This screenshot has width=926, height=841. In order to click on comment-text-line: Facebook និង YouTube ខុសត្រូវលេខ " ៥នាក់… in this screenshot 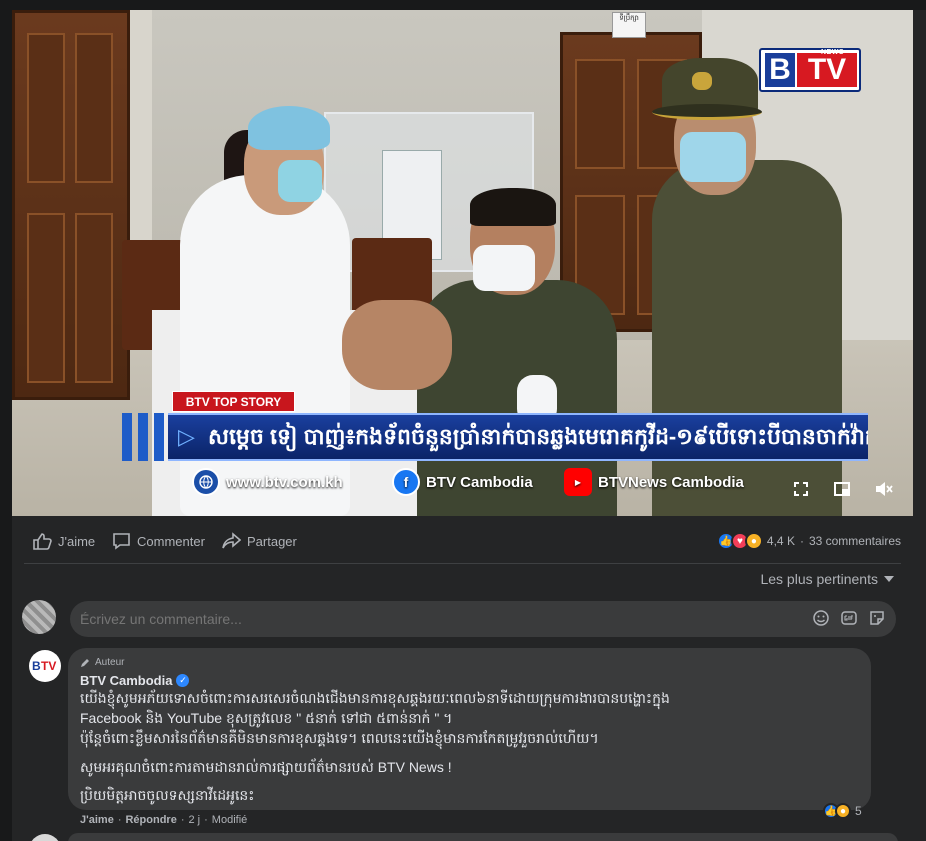, I will do `click(266, 718)`.